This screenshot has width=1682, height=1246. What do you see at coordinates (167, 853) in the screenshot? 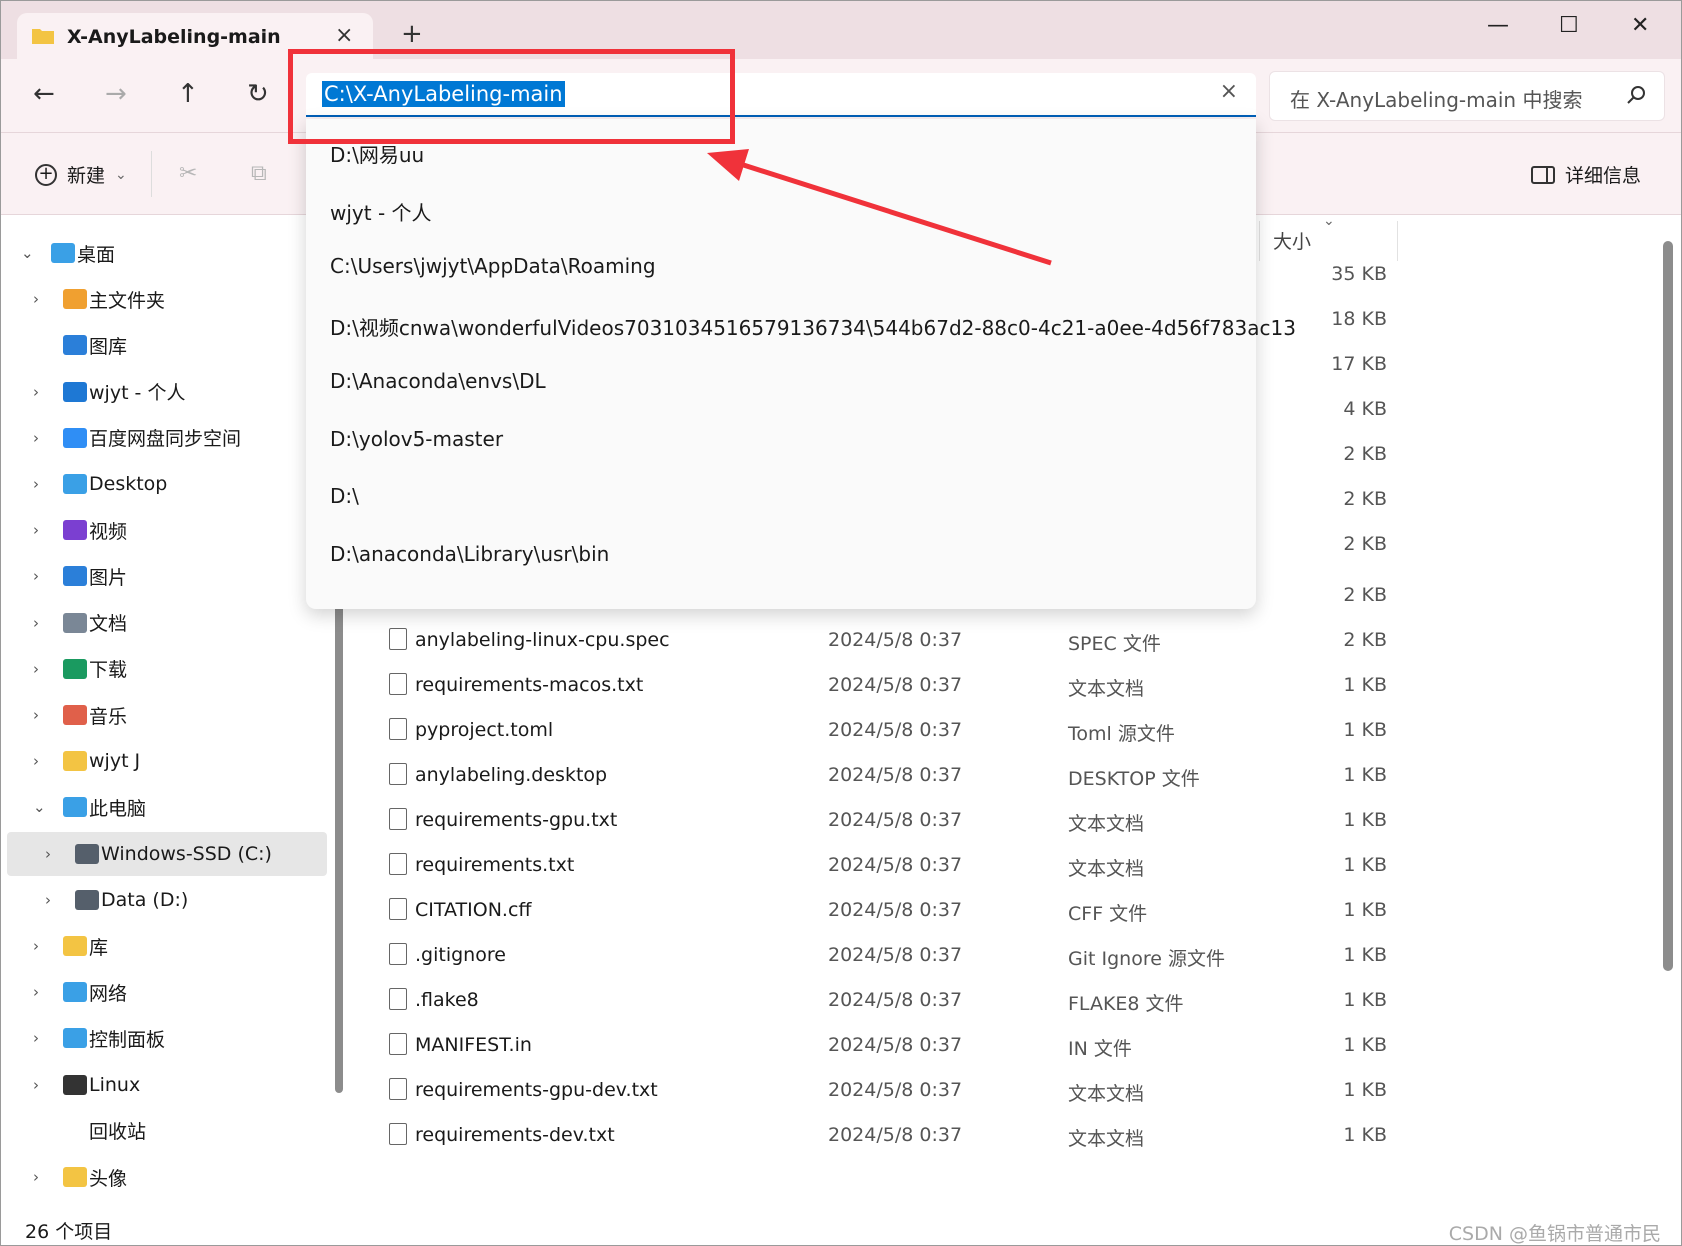
I see `sidebar-item: › Windows-SSD (C:)` at bounding box center [167, 853].